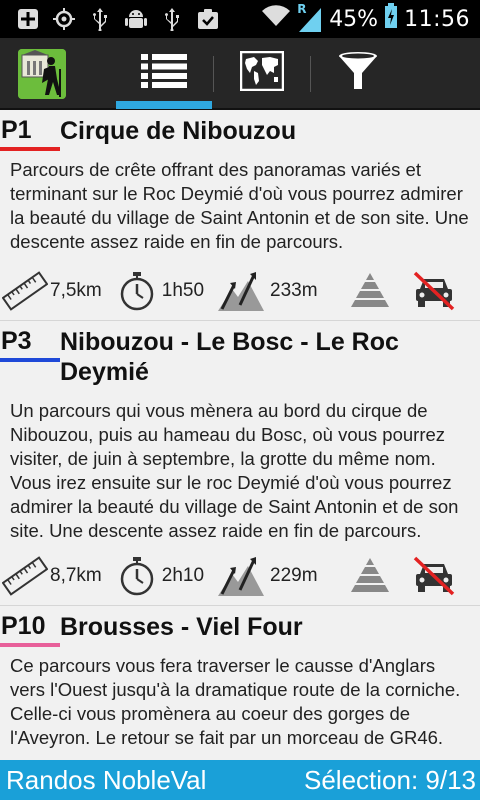  What do you see at coordinates (229, 357) in the screenshot?
I see `route-title: Nibouzou - Le Bosc - Le Roc Deymié` at bounding box center [229, 357].